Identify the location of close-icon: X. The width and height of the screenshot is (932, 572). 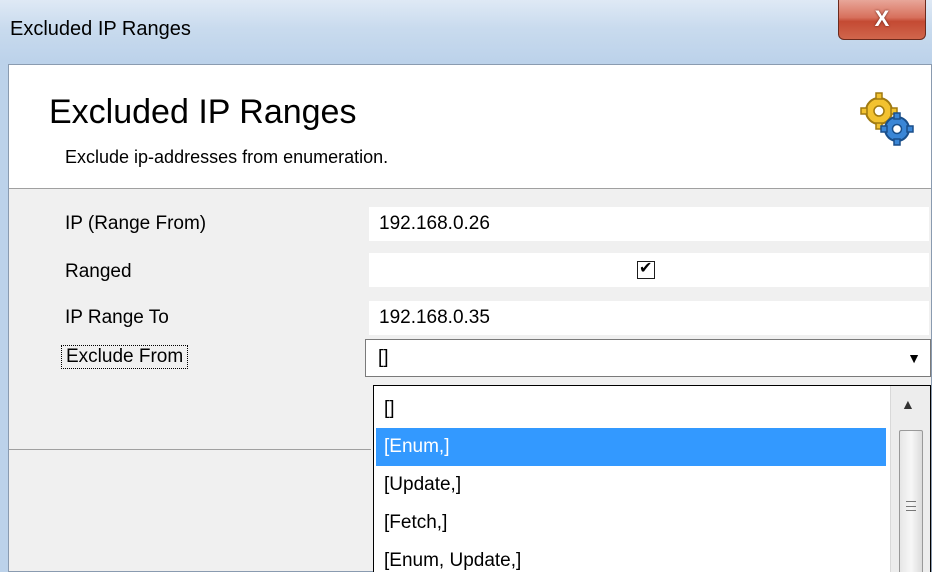
(882, 18).